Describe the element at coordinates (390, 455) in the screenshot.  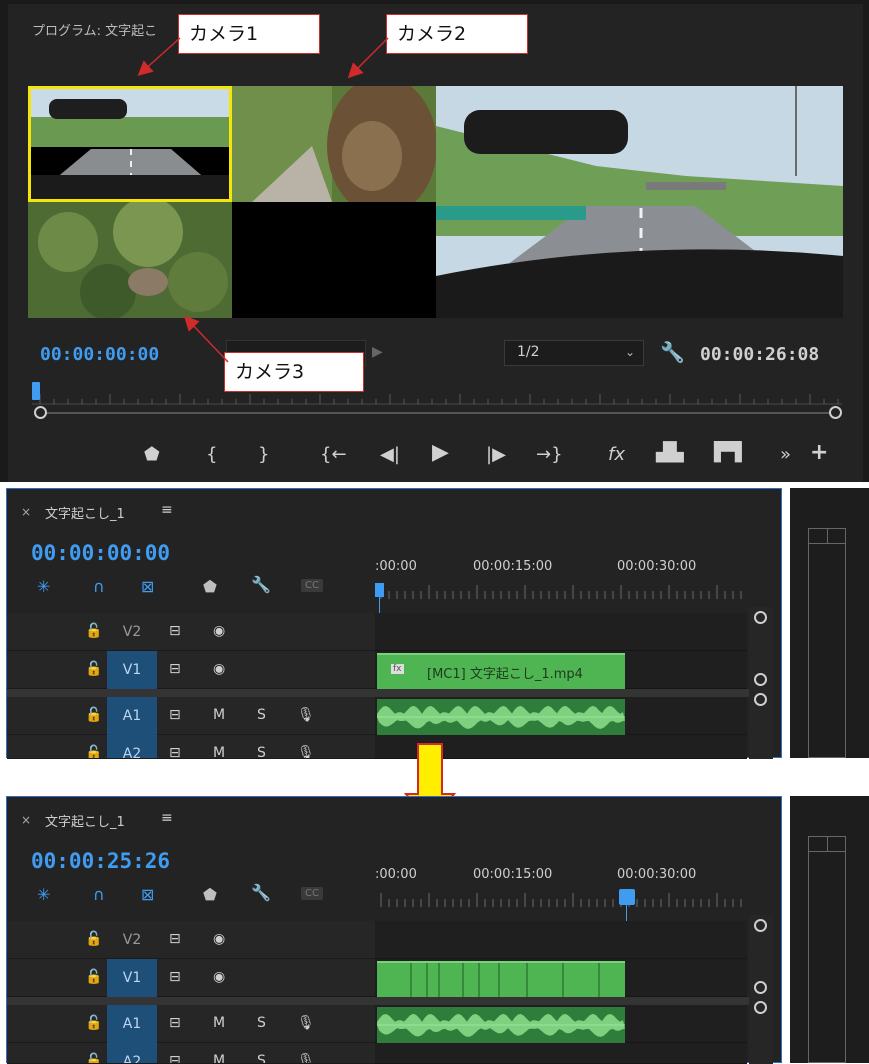
I see `step-back-icon: ◀|` at that location.